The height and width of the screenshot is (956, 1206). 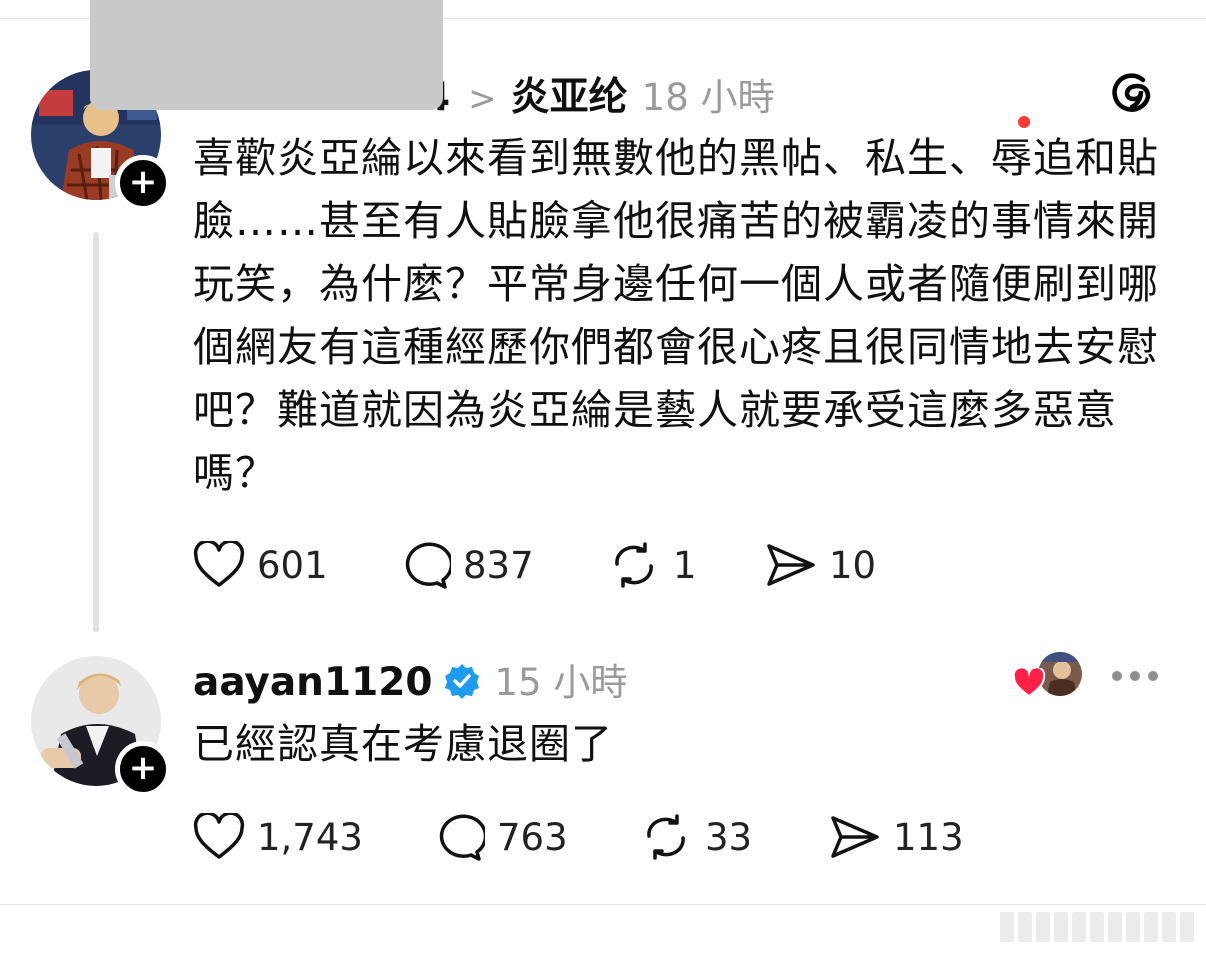 What do you see at coordinates (292, 565) in the screenshot?
I see `like-count: 601` at bounding box center [292, 565].